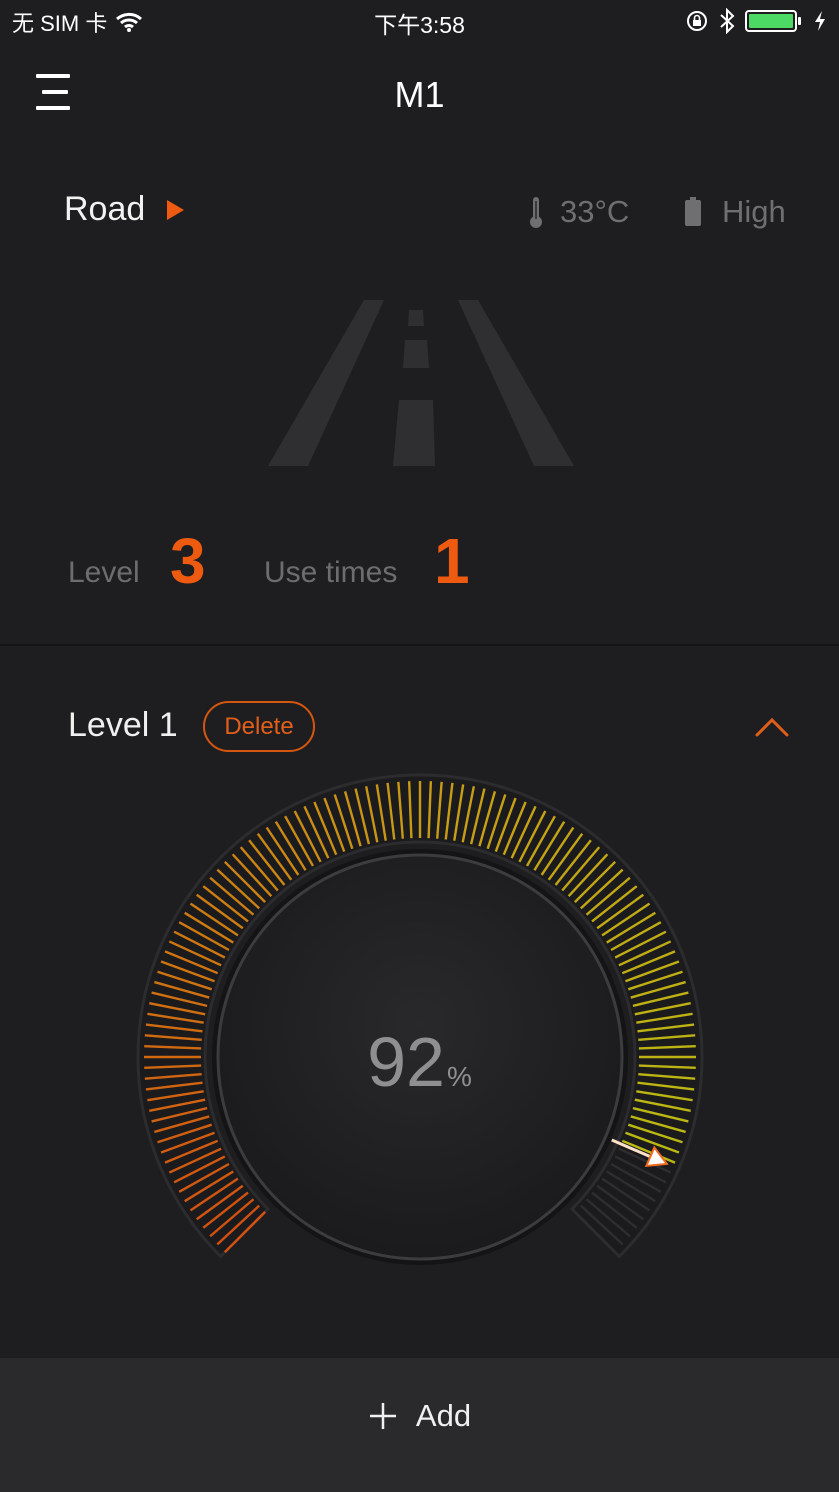  What do you see at coordinates (188, 561) in the screenshot?
I see `level-value: 3` at bounding box center [188, 561].